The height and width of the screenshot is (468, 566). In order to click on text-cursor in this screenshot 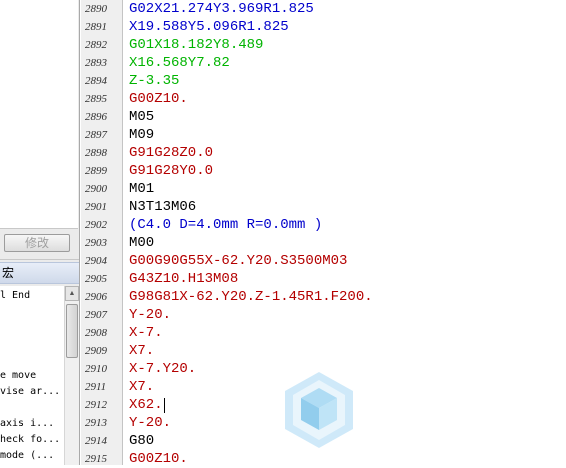, I will do `click(164, 405)`.